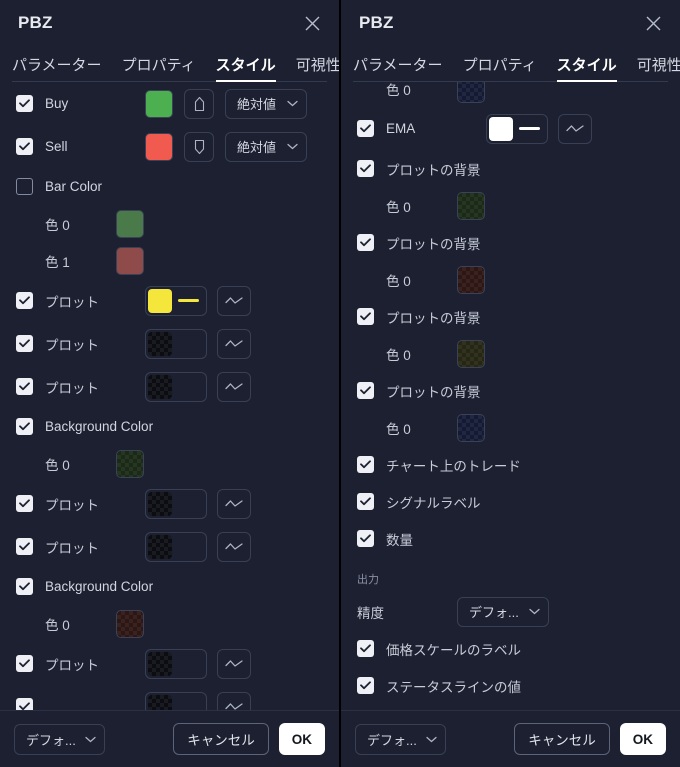 This screenshot has width=680, height=767. I want to click on setting-row-buy: Buy 絶対値, so click(170, 103).